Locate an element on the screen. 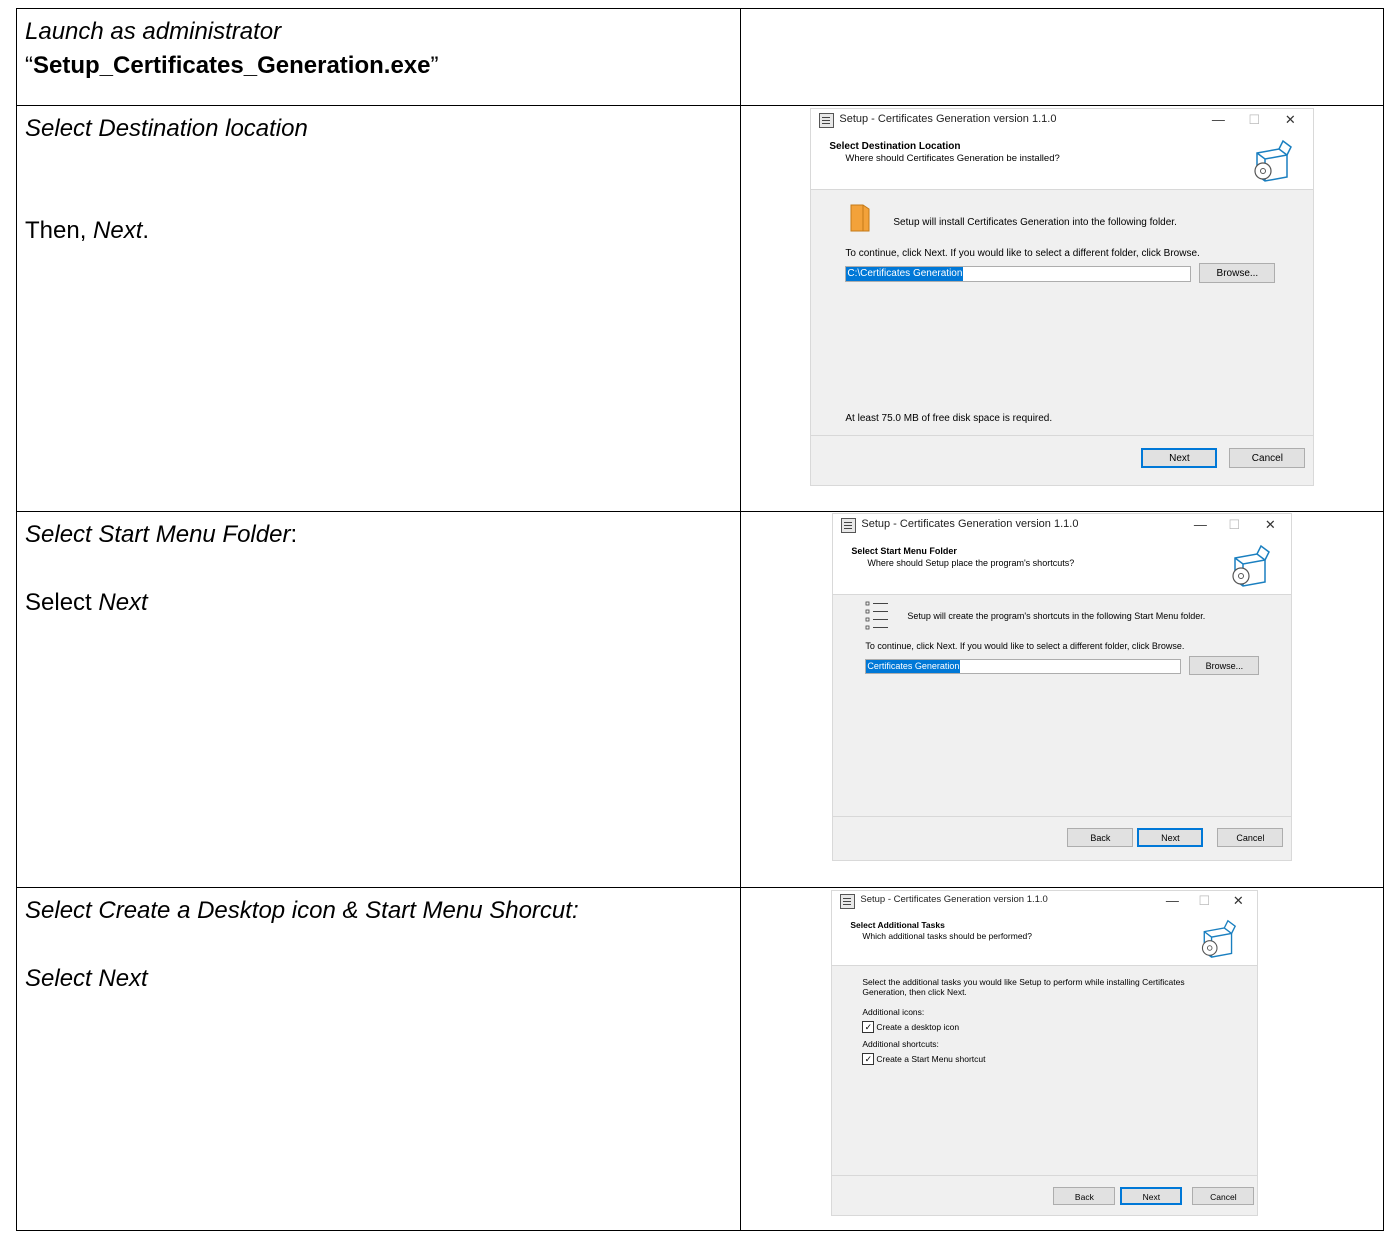  destination-path-value: C:\Certificates Generation is located at coordinates (905, 274).